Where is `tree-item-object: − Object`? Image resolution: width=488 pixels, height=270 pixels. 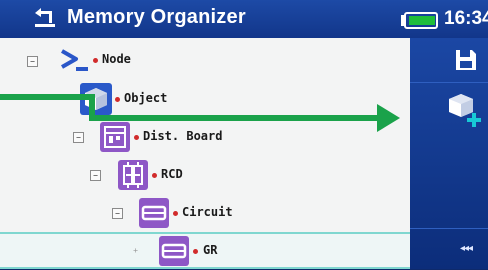 tree-item-object: − Object is located at coordinates (205, 99).